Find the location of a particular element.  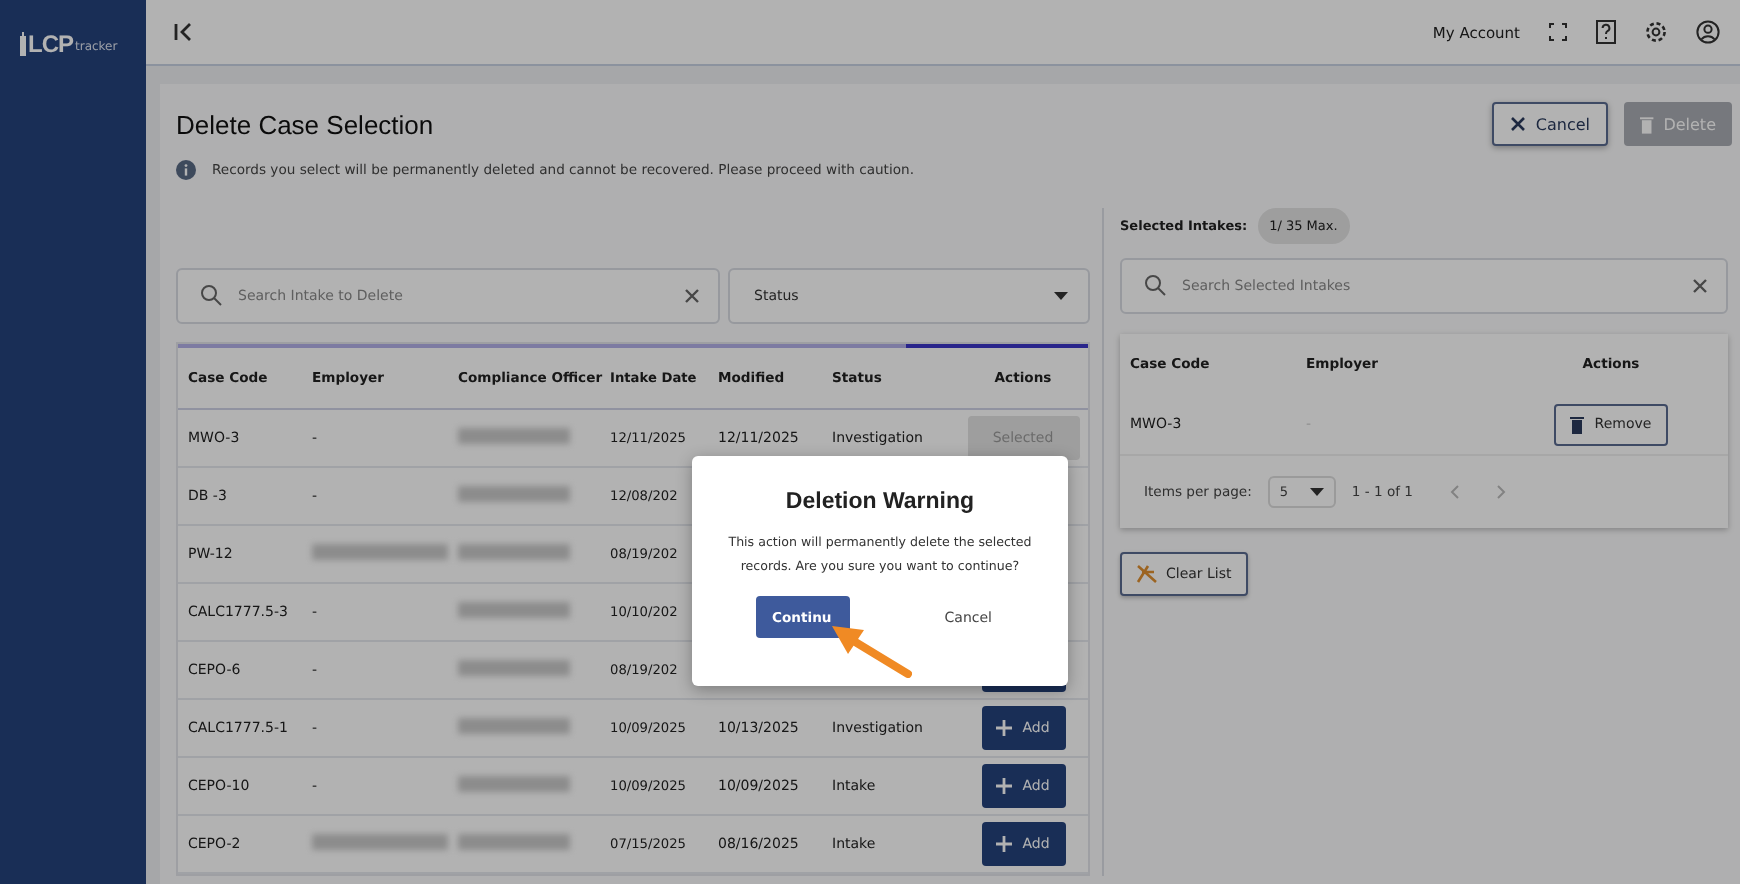

user-icon is located at coordinates (1708, 32).